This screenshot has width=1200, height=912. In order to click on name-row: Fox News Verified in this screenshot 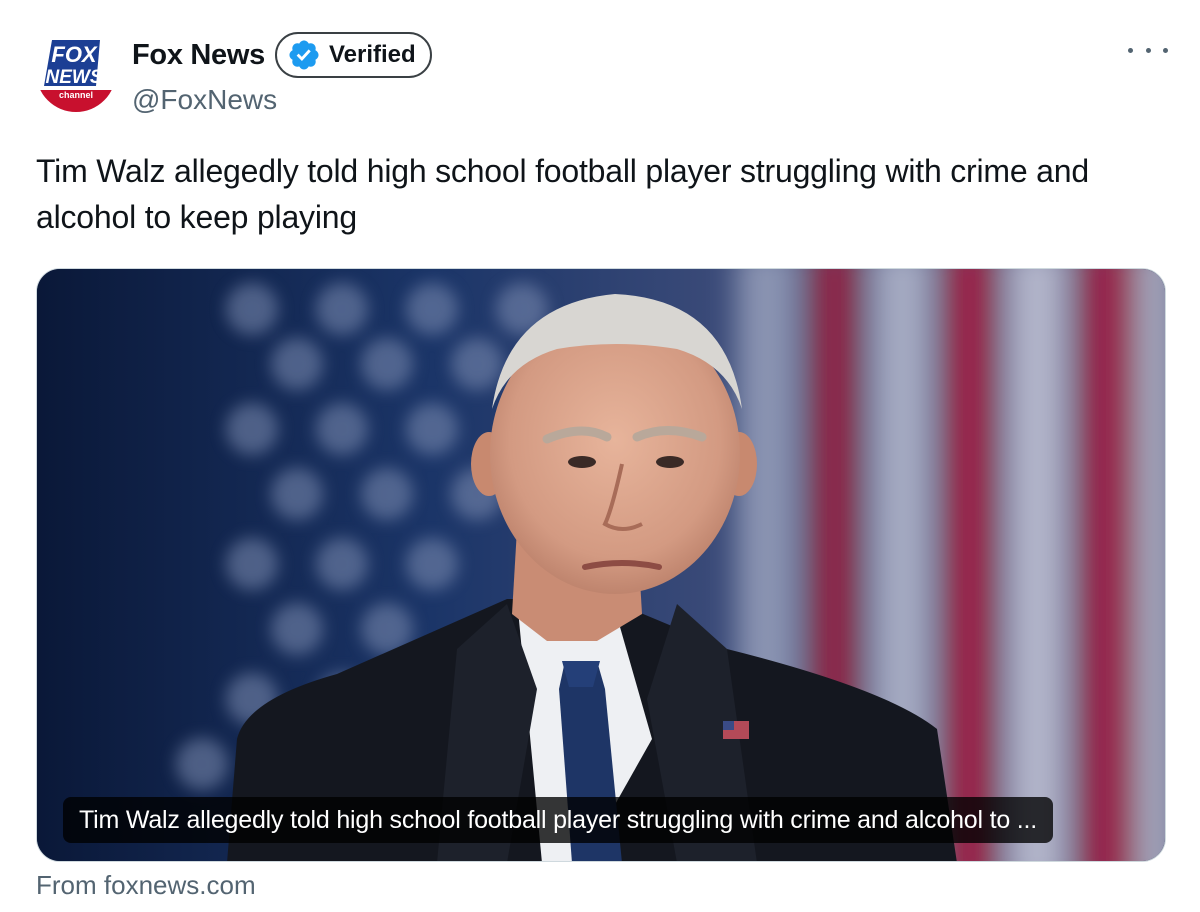, I will do `click(282, 55)`.